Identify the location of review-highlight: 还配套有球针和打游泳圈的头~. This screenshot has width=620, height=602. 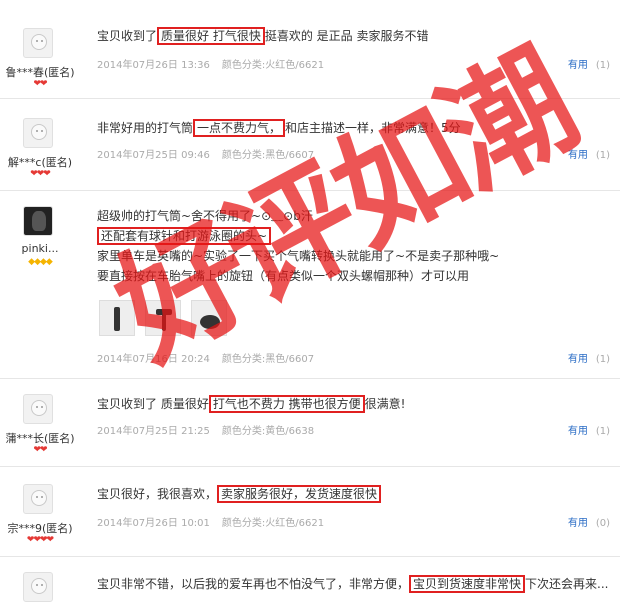
(184, 236).